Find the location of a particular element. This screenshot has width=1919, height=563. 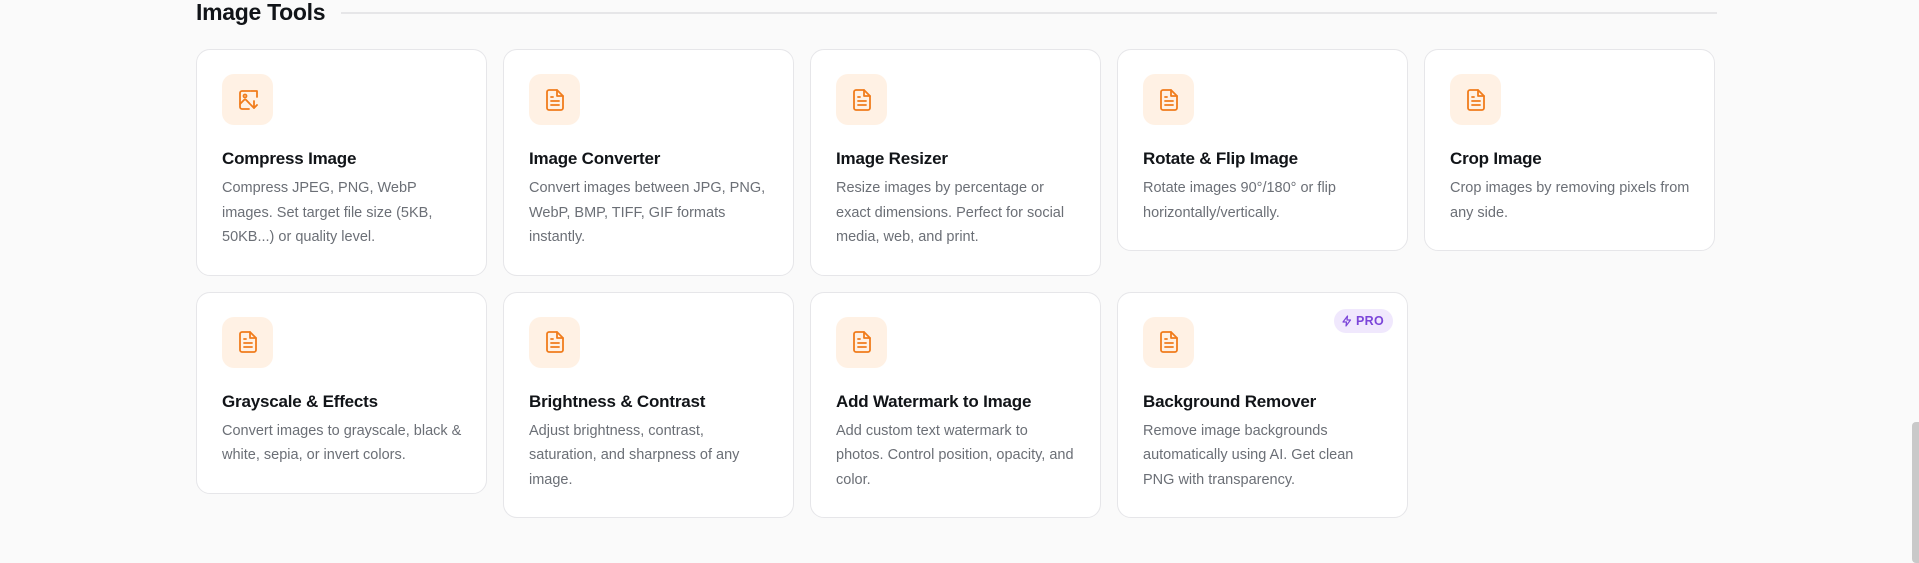

section-divider is located at coordinates (1029, 12).